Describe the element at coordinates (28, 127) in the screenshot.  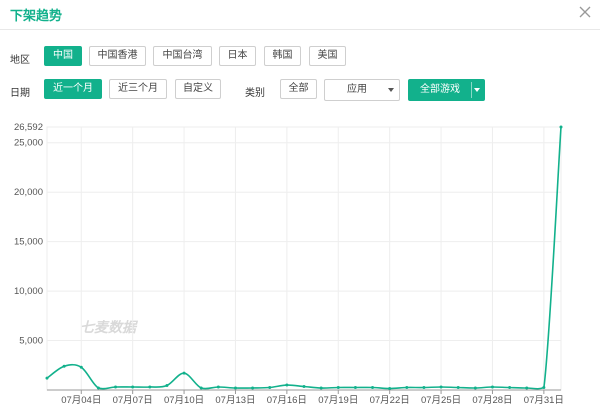
I see `y-tick-label: 26,592` at that location.